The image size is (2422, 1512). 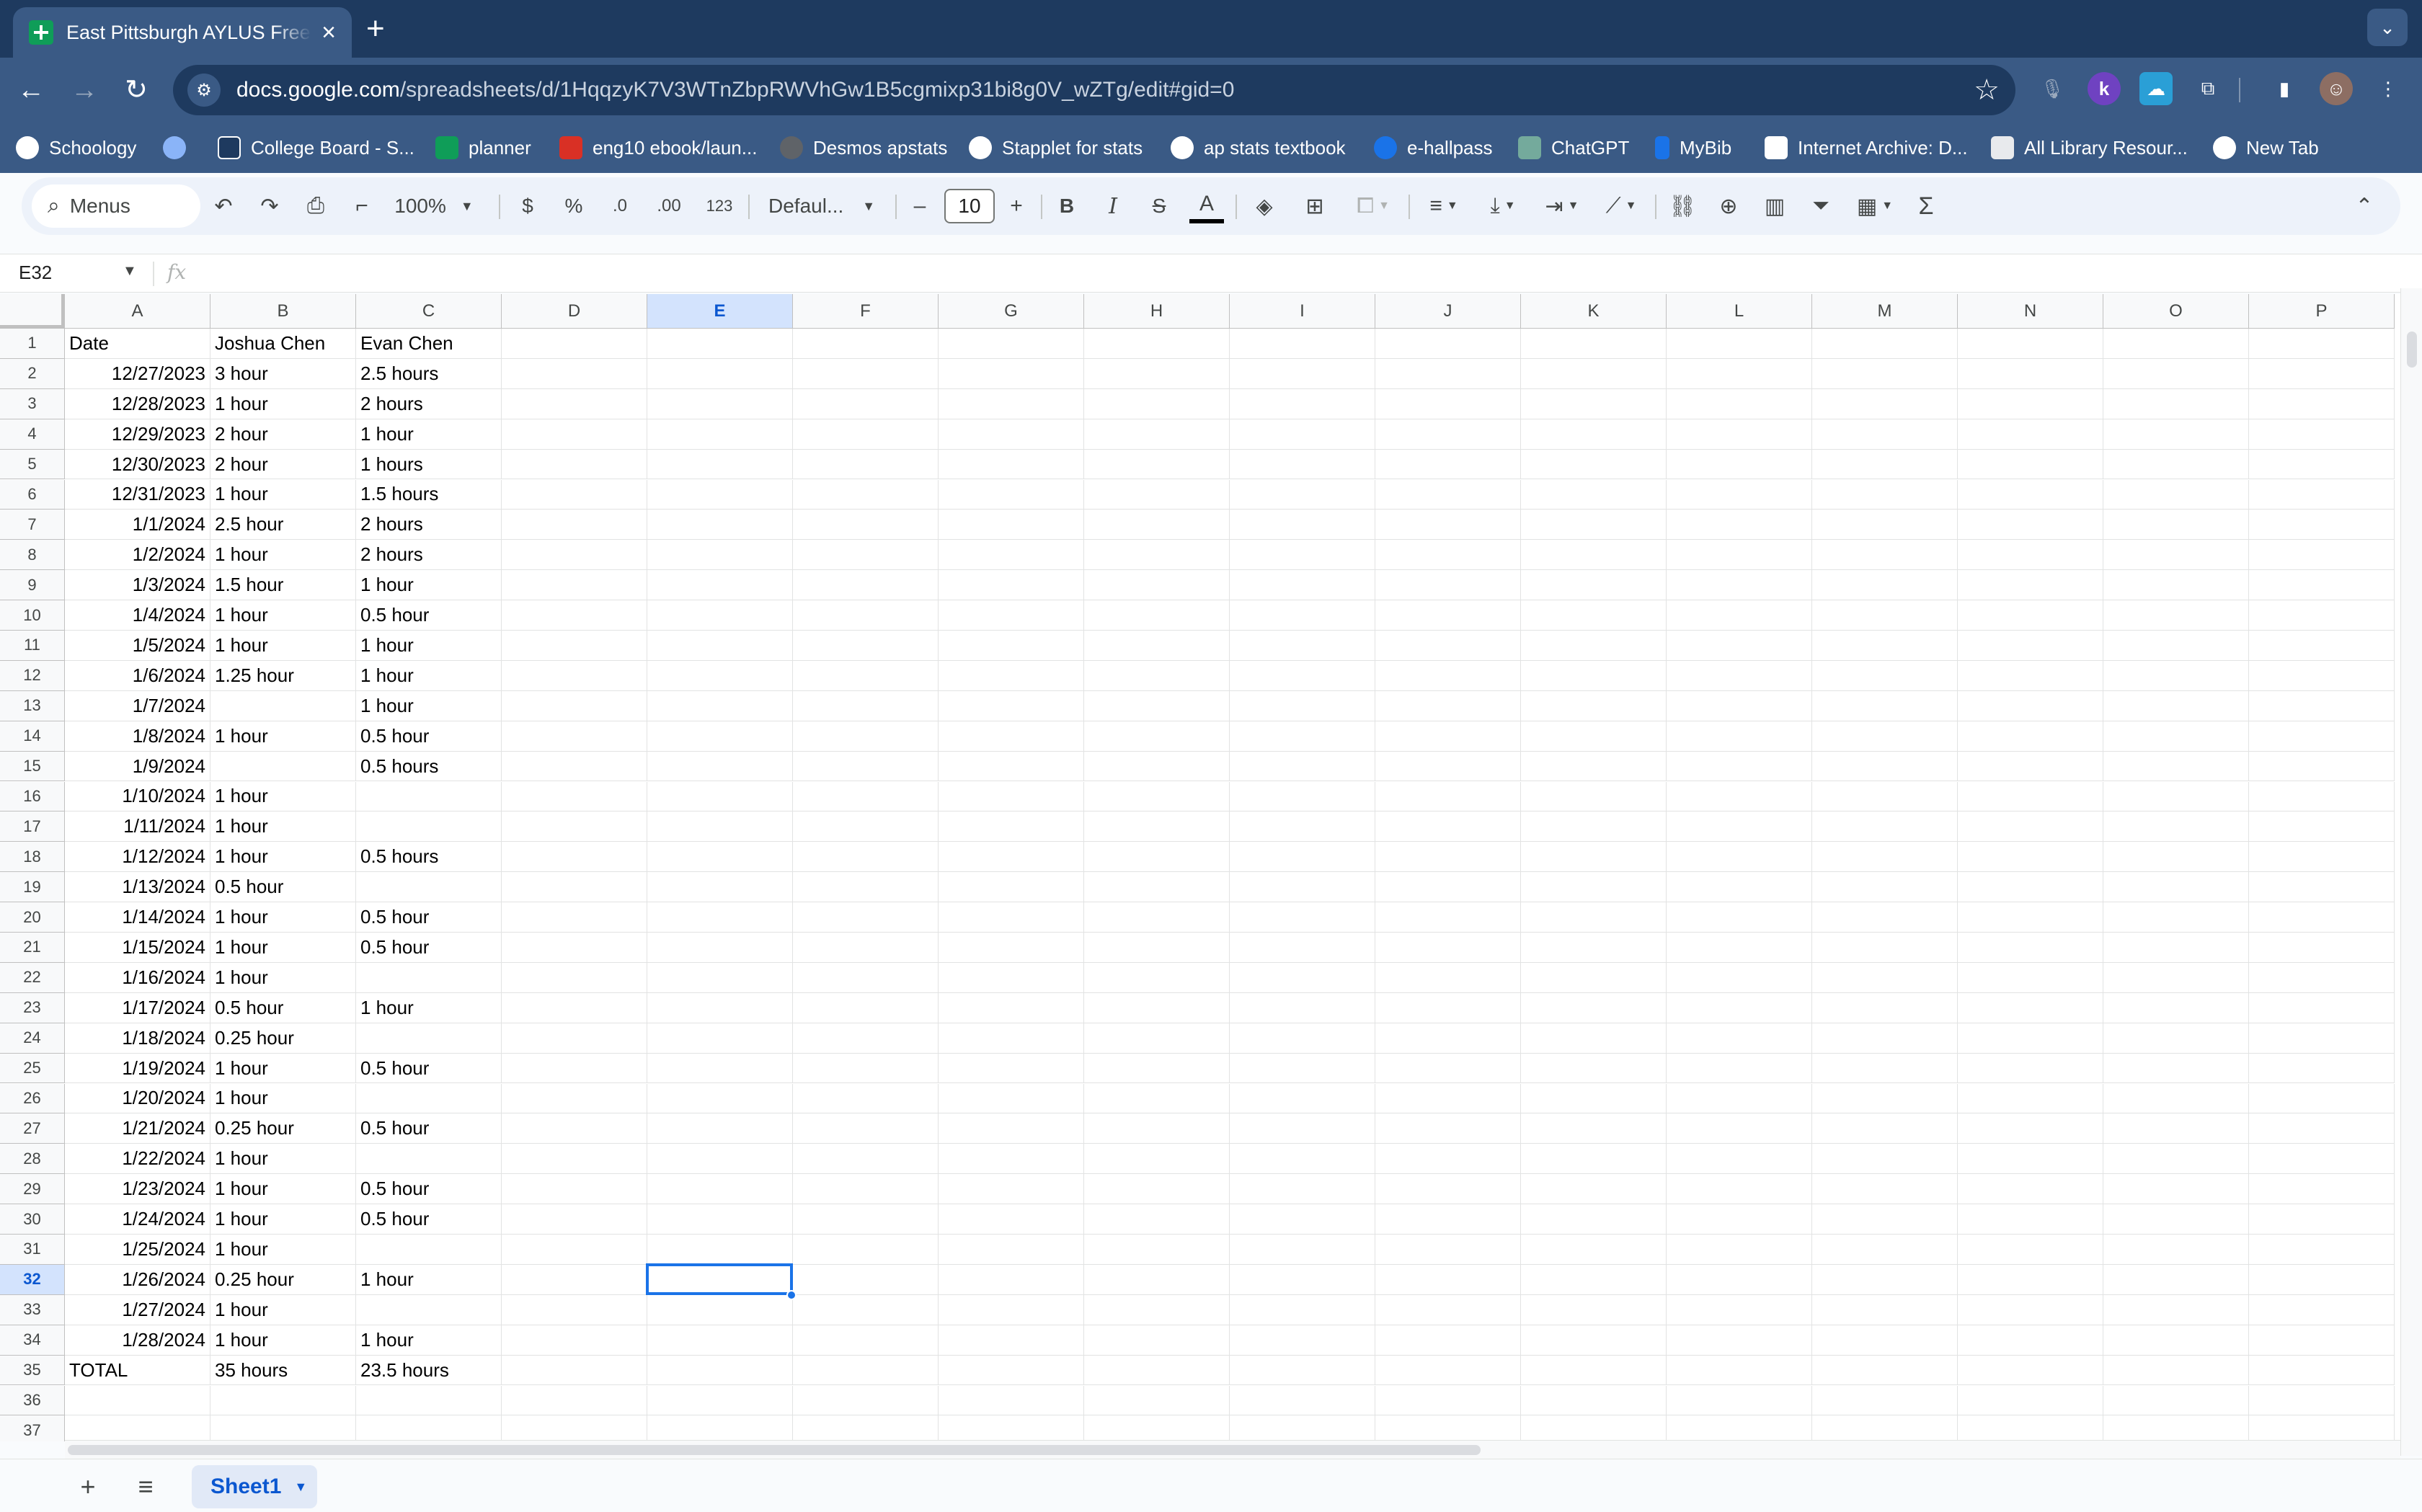 I want to click on row-header: 9, so click(x=32, y=586).